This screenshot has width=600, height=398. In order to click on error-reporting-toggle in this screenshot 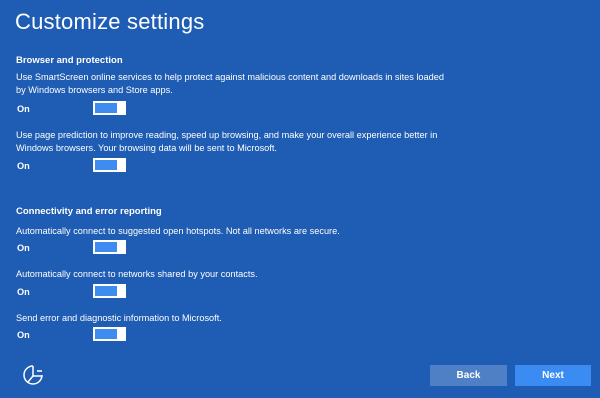, I will do `click(109, 334)`.